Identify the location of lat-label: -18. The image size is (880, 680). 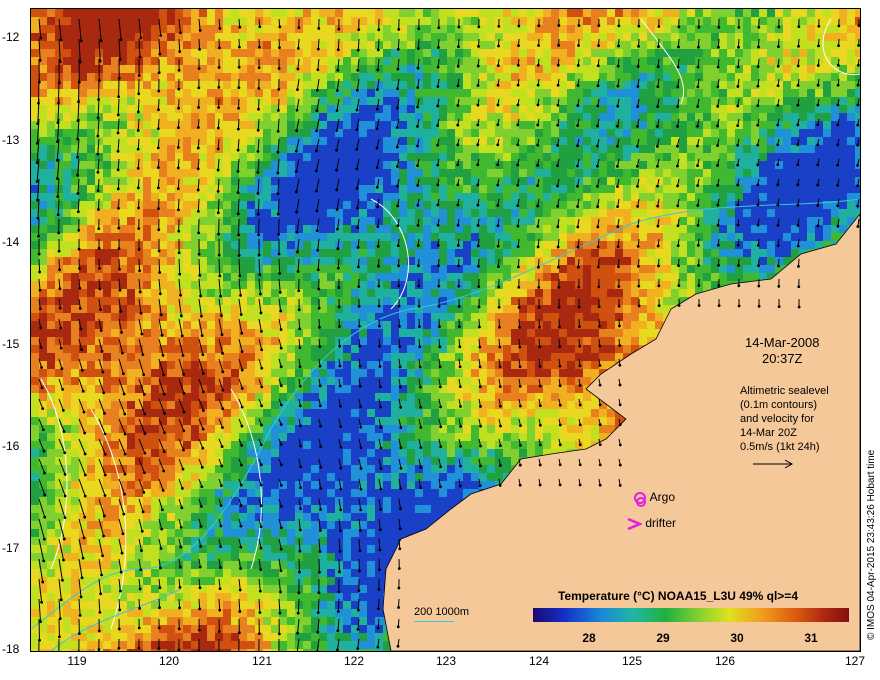
(11, 649).